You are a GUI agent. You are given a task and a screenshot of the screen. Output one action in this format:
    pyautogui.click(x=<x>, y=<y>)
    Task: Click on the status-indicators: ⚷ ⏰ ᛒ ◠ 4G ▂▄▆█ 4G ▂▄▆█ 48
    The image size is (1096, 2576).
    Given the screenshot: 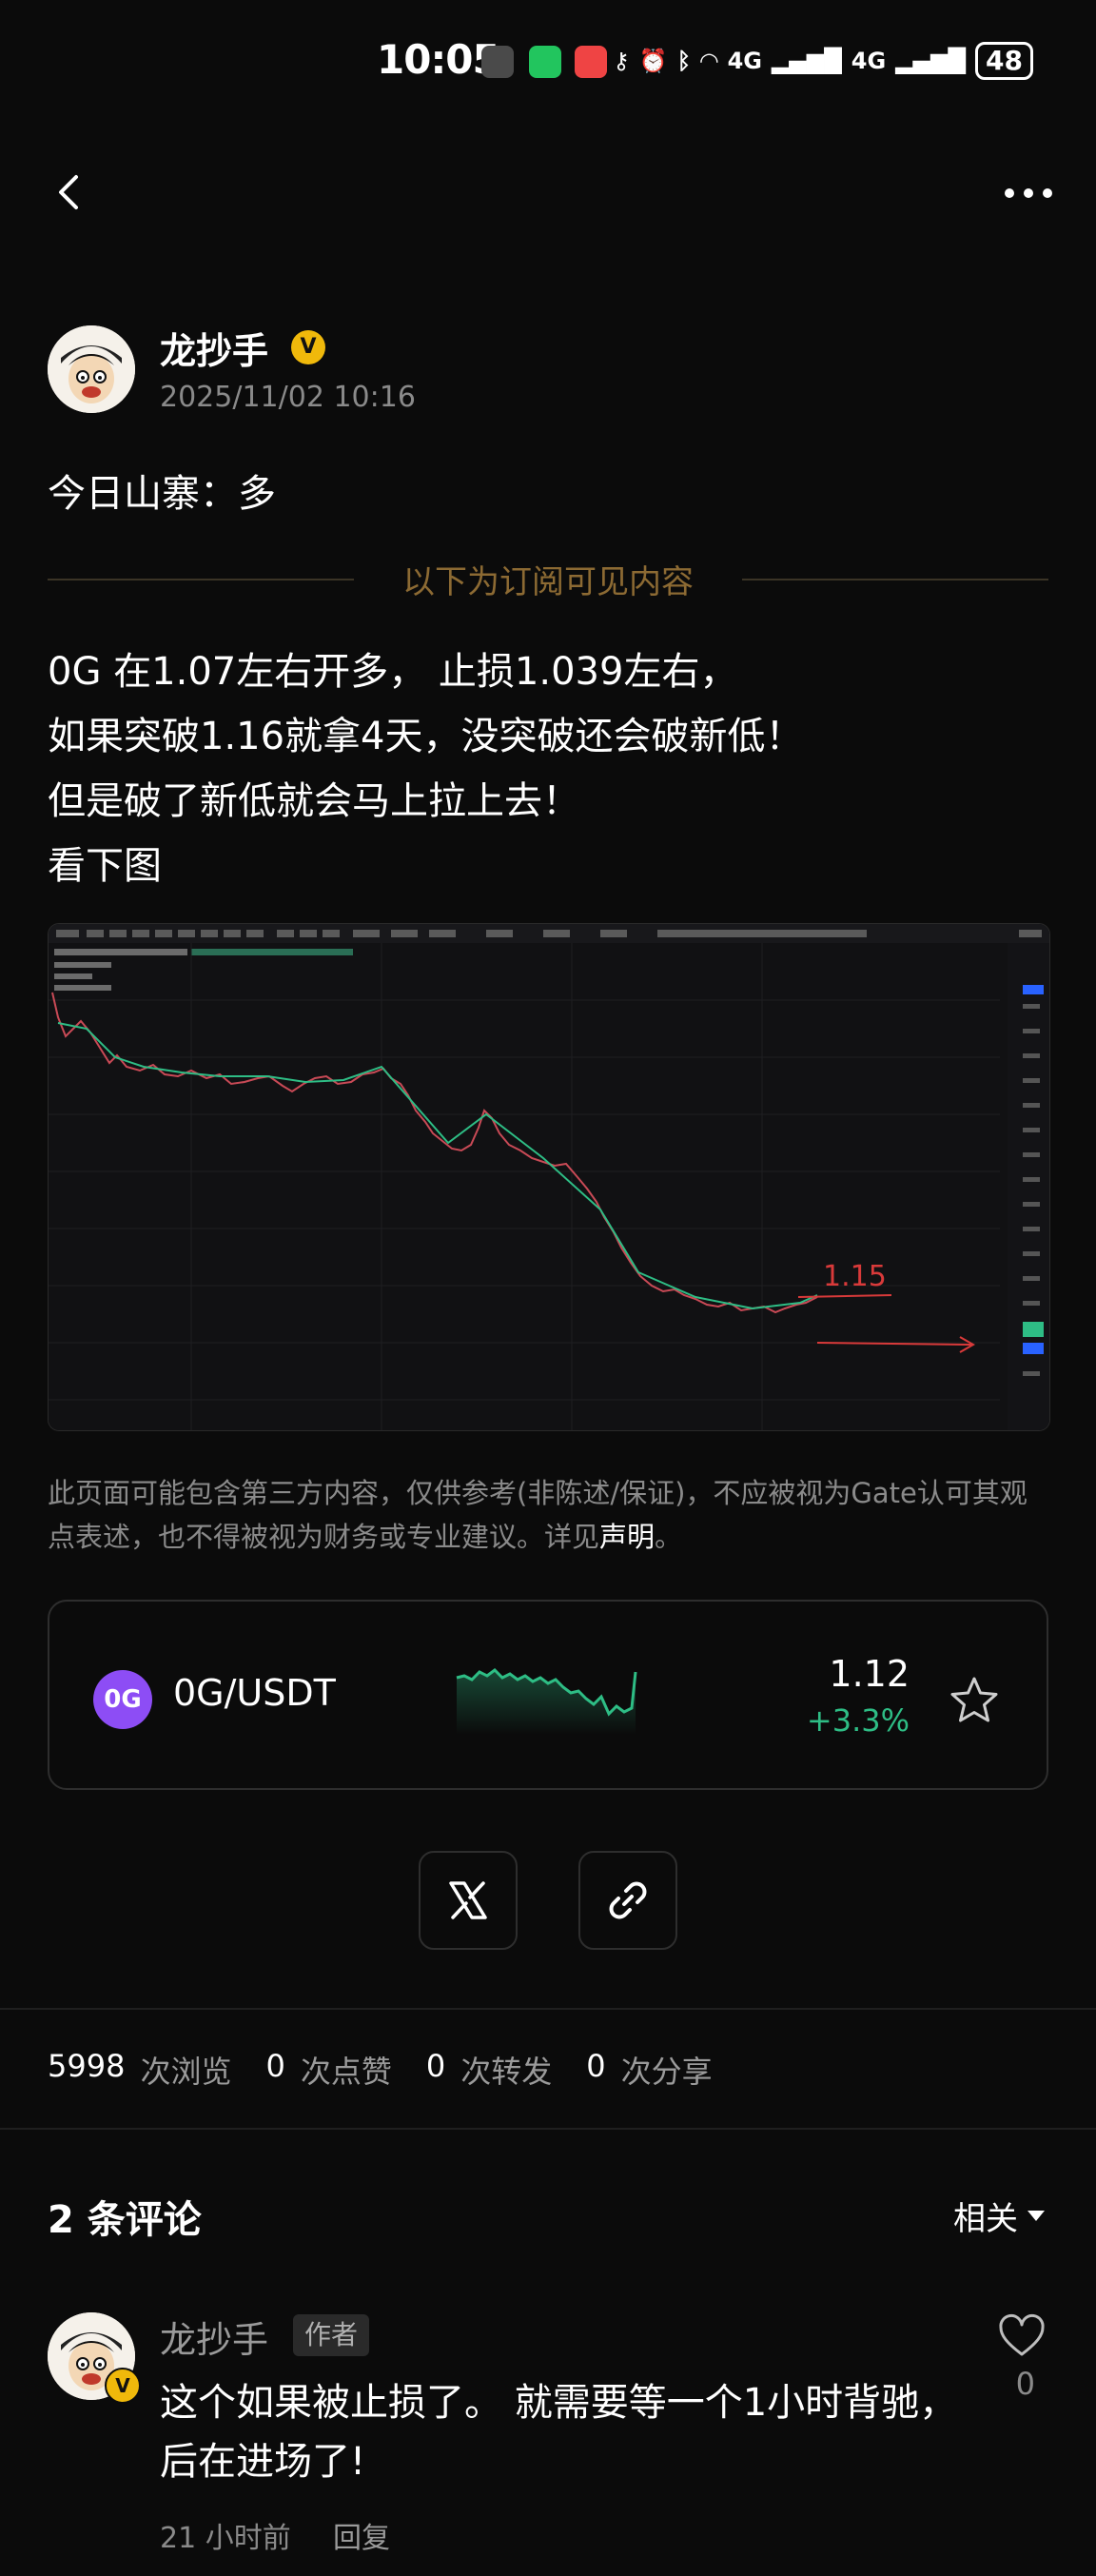 What is the action you would take?
    pyautogui.click(x=823, y=61)
    